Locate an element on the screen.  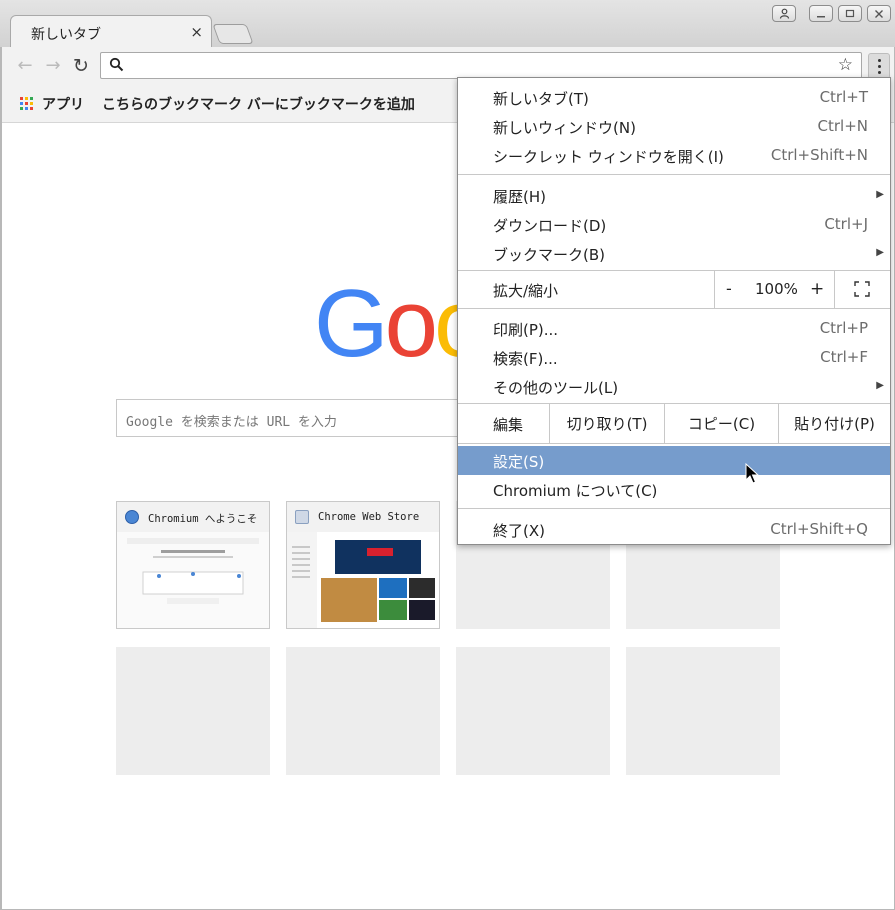
menu-item-shortcut: Ctrl+J is located at coordinates (846, 224).